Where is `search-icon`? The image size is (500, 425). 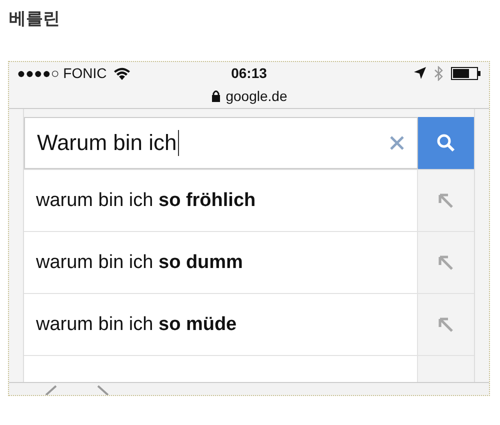
search-icon is located at coordinates (446, 143).